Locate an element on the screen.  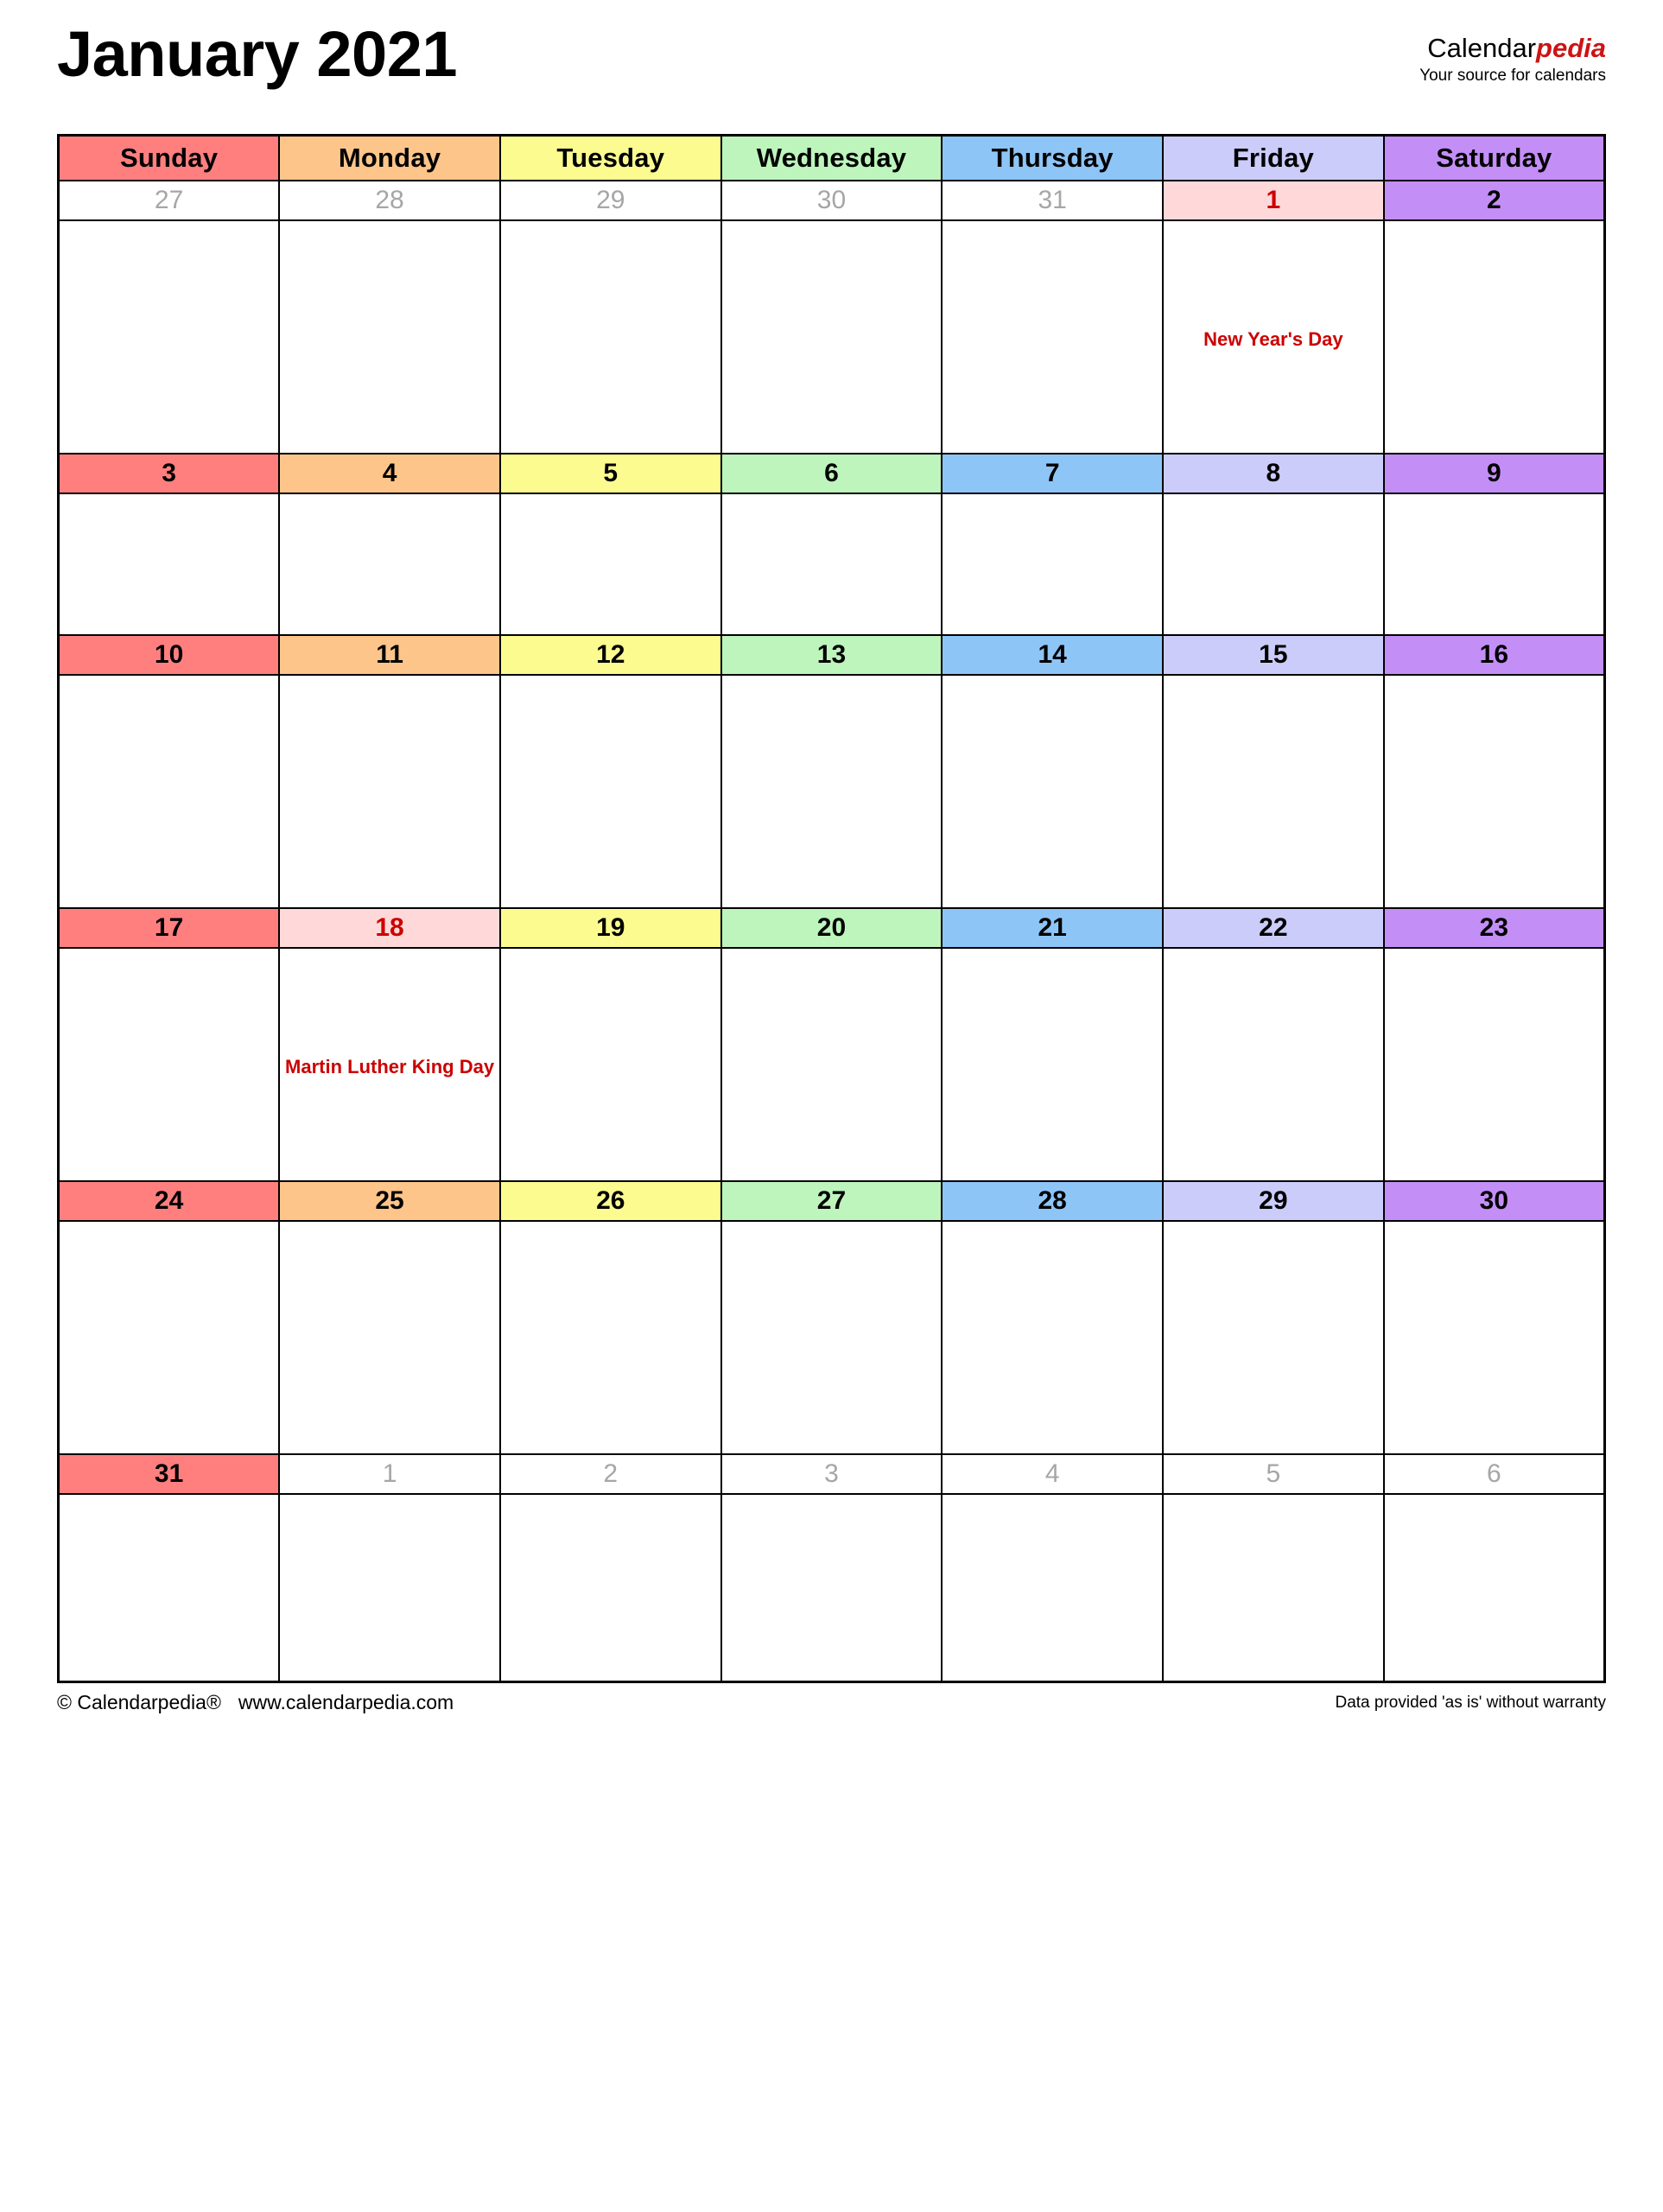
date-cell-number: 15 is located at coordinates (1274, 655).